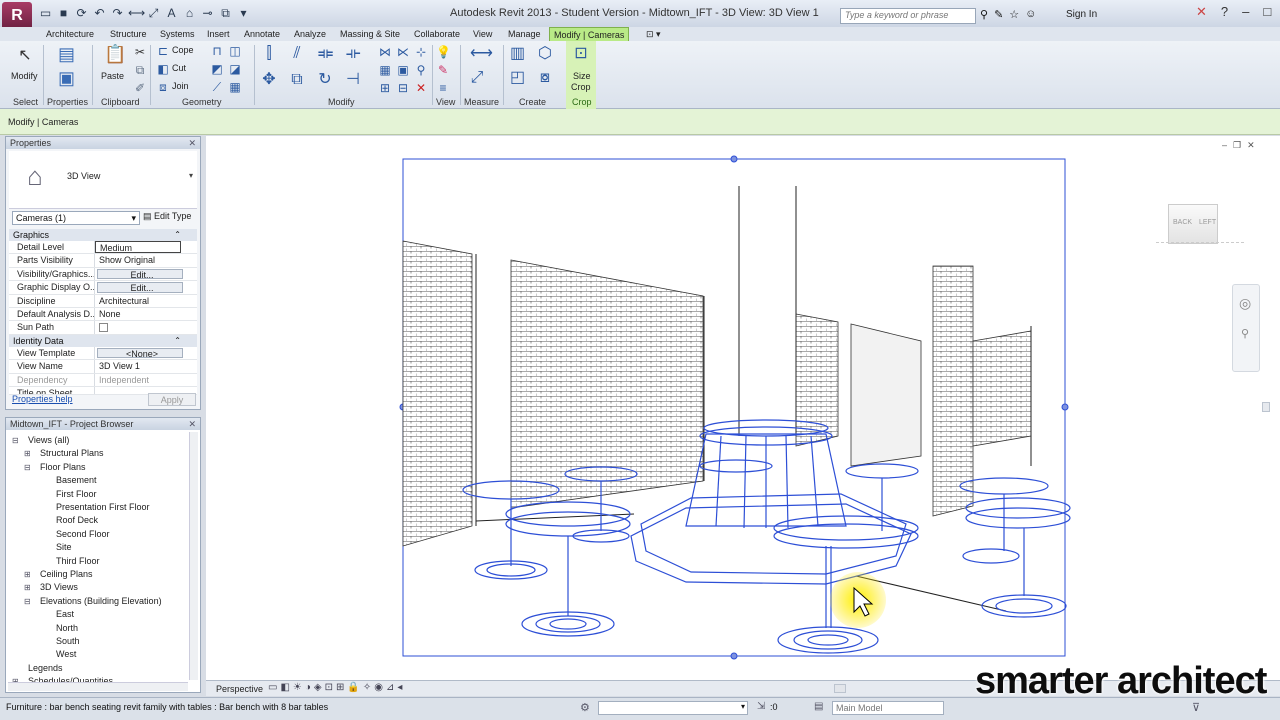  Describe the element at coordinates (269, 54) in the screenshot. I see `align-icon: ⫿` at that location.